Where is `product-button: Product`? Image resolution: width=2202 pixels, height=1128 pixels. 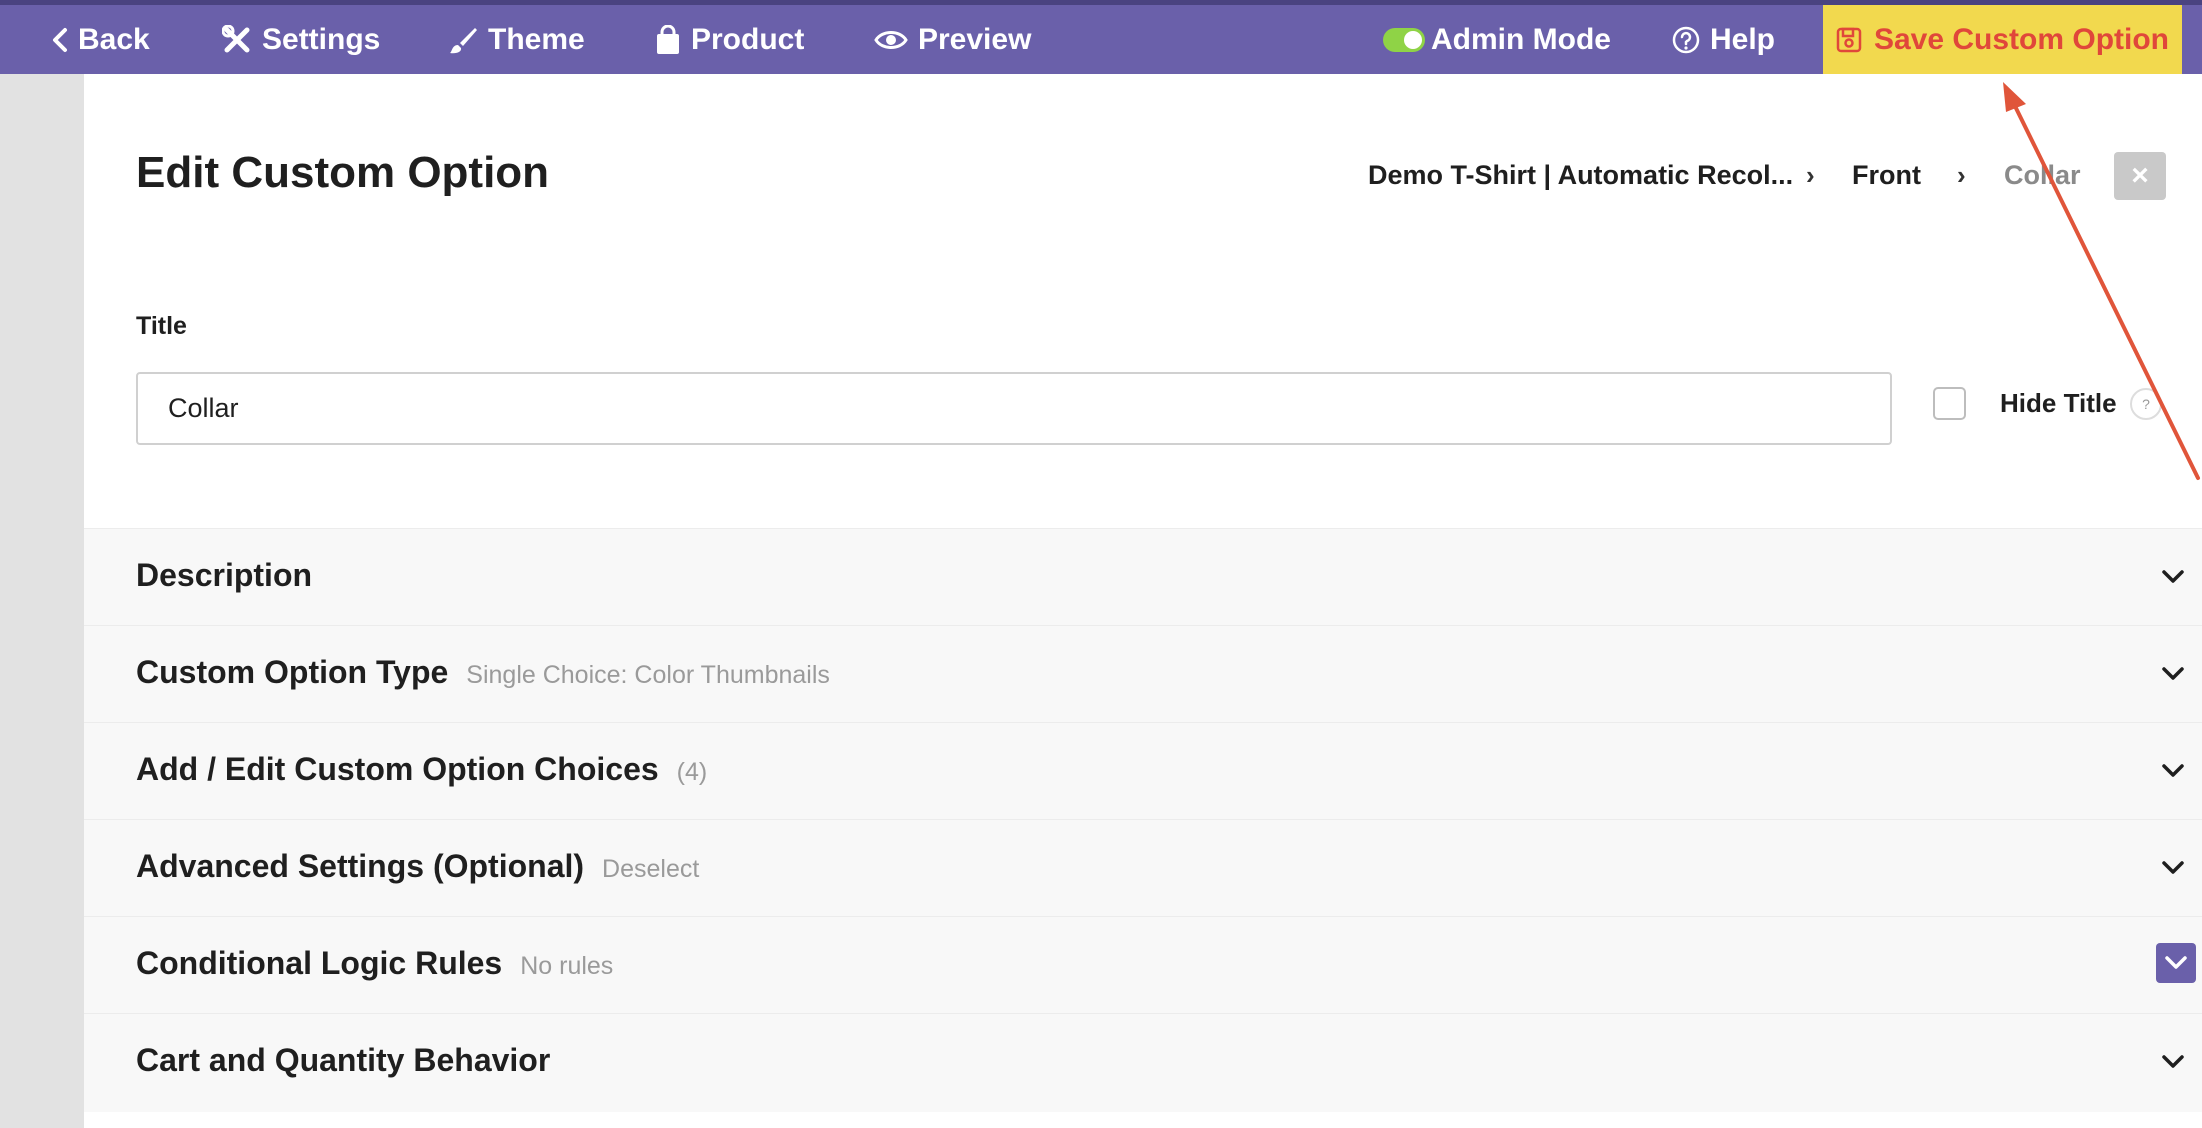 product-button: Product is located at coordinates (729, 39).